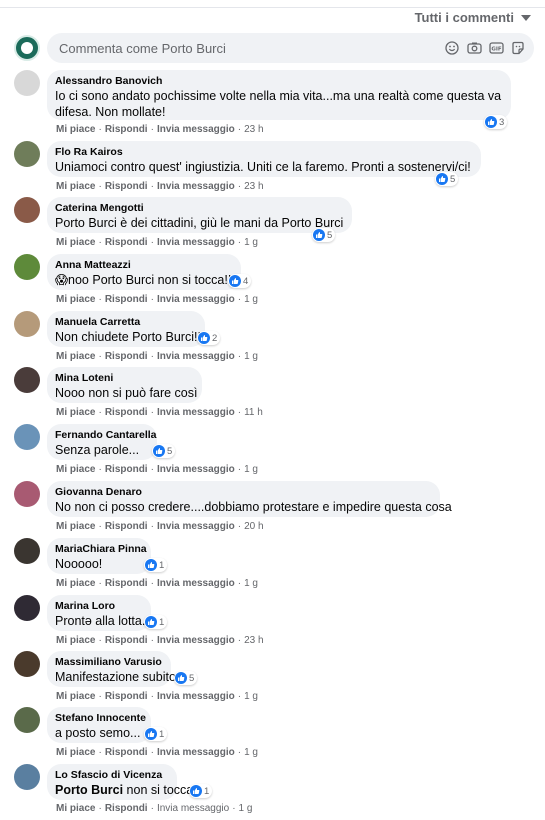  What do you see at coordinates (253, 526) in the screenshot?
I see `comment-timestamp: 20 h` at bounding box center [253, 526].